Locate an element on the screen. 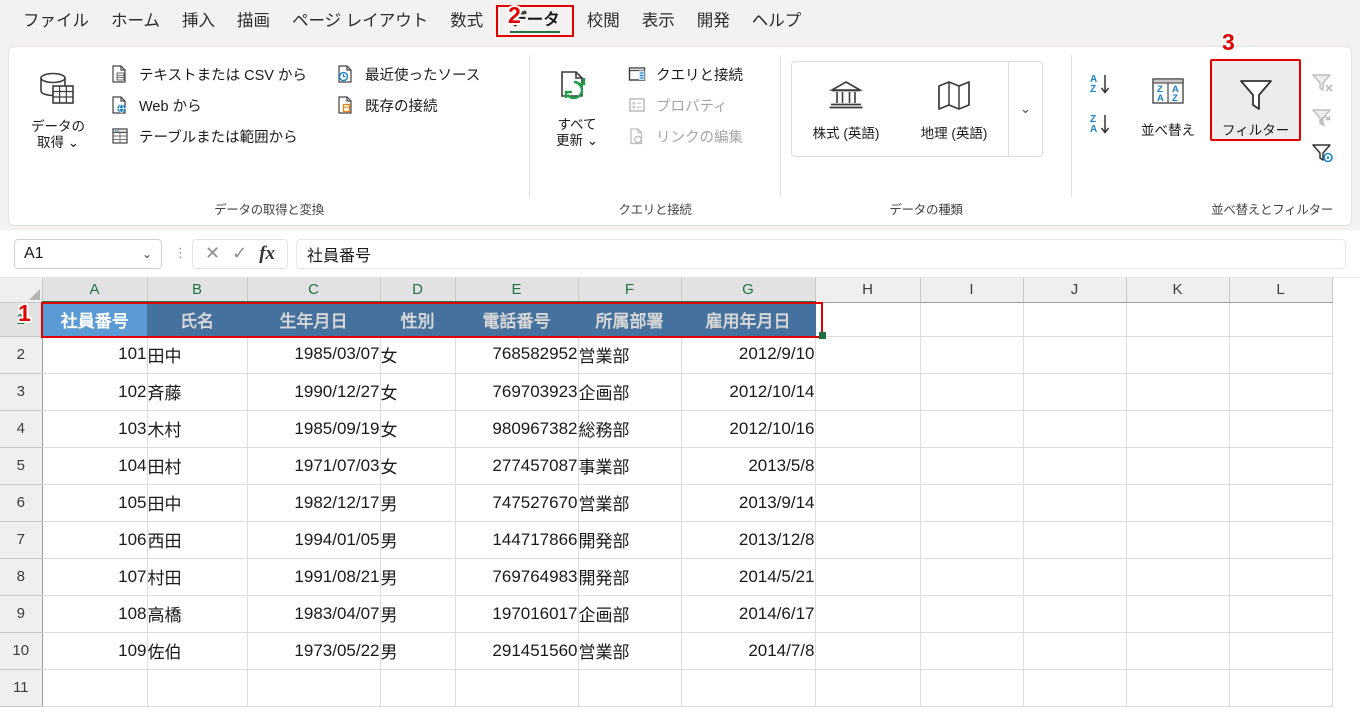  formula-bar-drag-handle: ⋮ is located at coordinates (178, 253).